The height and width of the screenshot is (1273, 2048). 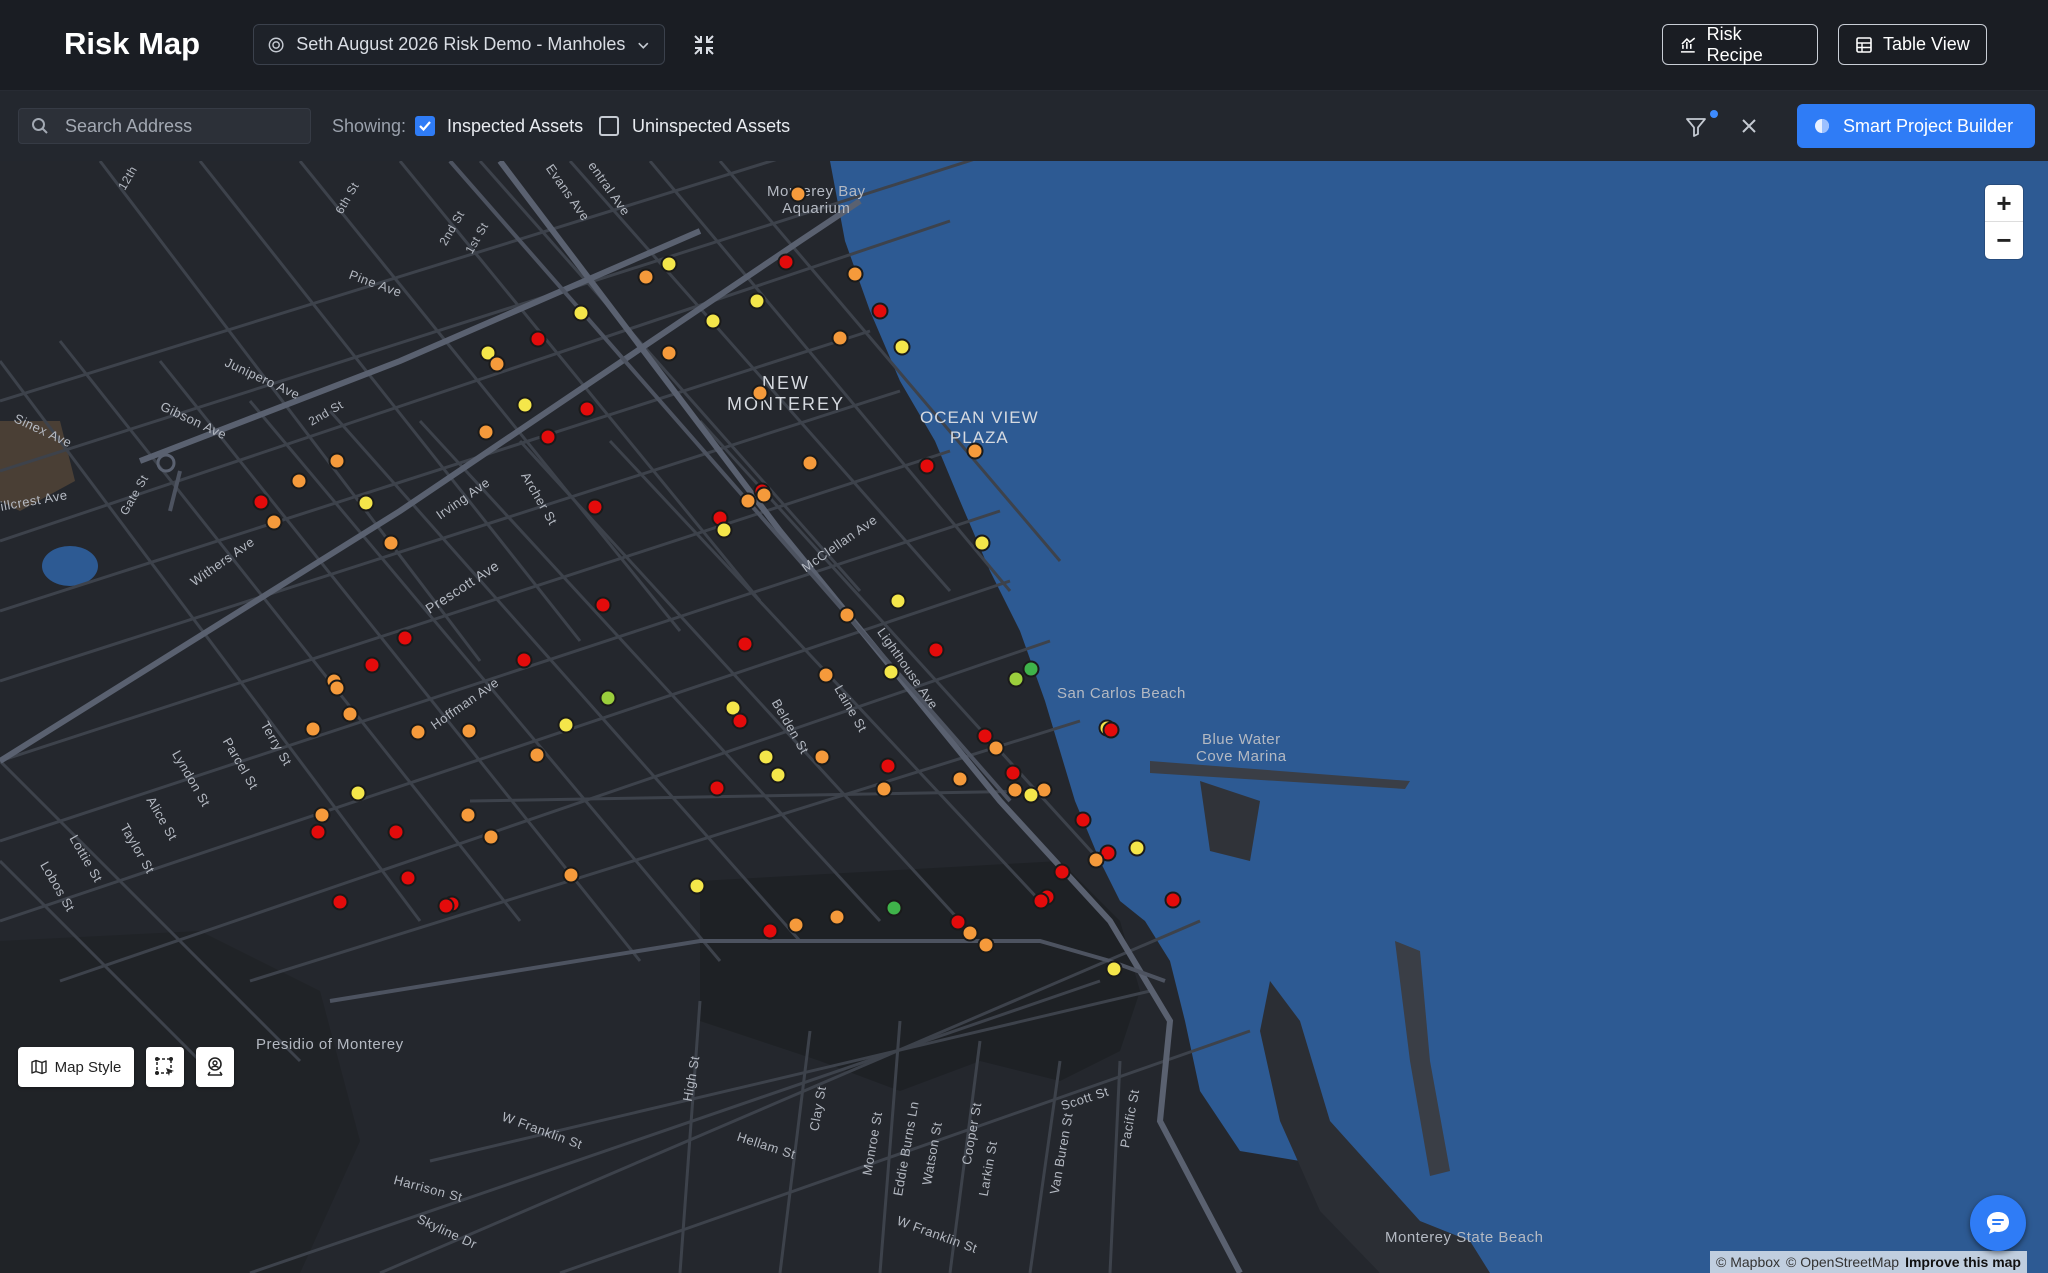 What do you see at coordinates (1998, 1223) in the screenshot?
I see `chat-button` at bounding box center [1998, 1223].